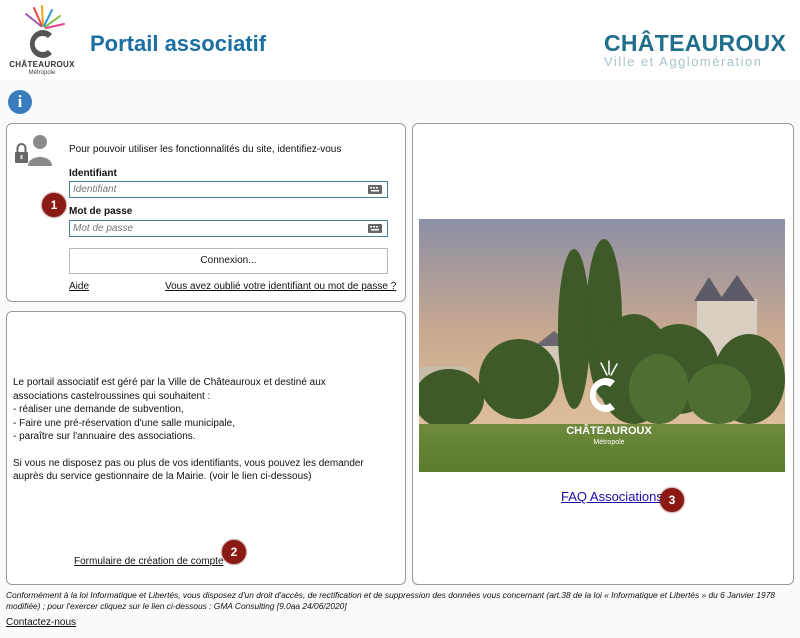 The image size is (800, 638). I want to click on logo-subtitle: Métropole, so click(42, 73).